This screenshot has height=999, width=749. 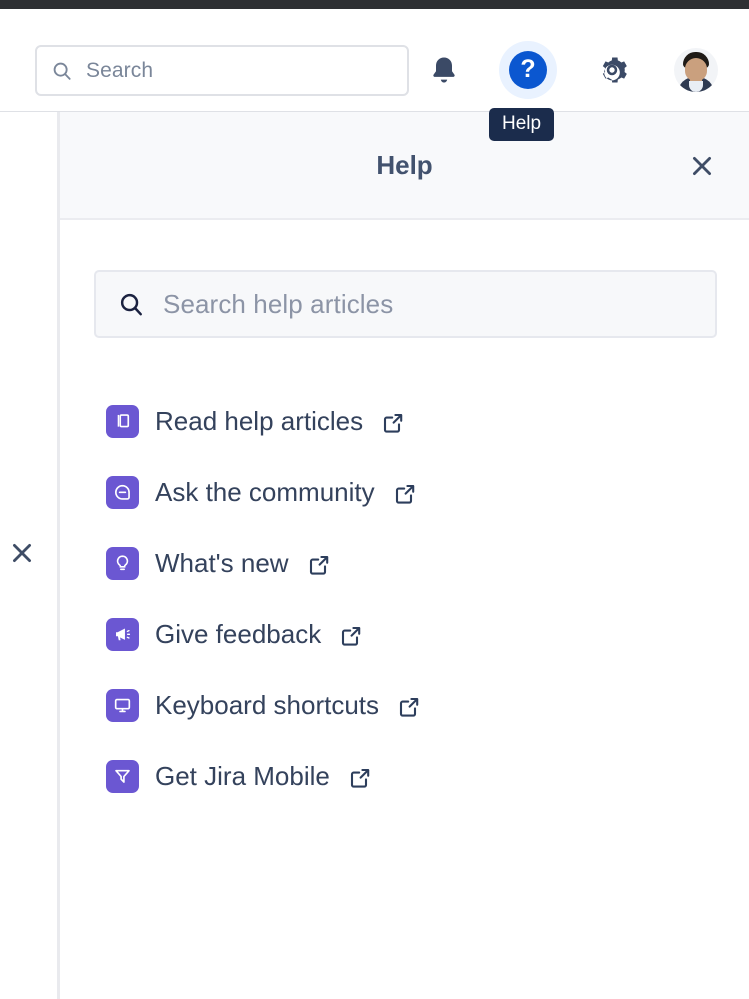 I want to click on monitor-icon, so click(x=122, y=705).